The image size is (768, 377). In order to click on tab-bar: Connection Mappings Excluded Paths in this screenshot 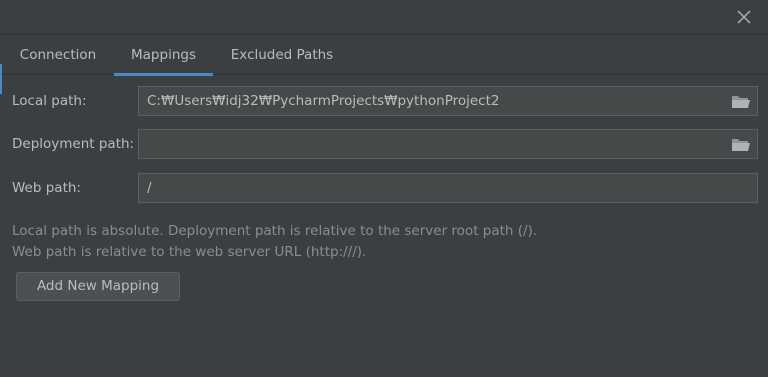, I will do `click(384, 55)`.